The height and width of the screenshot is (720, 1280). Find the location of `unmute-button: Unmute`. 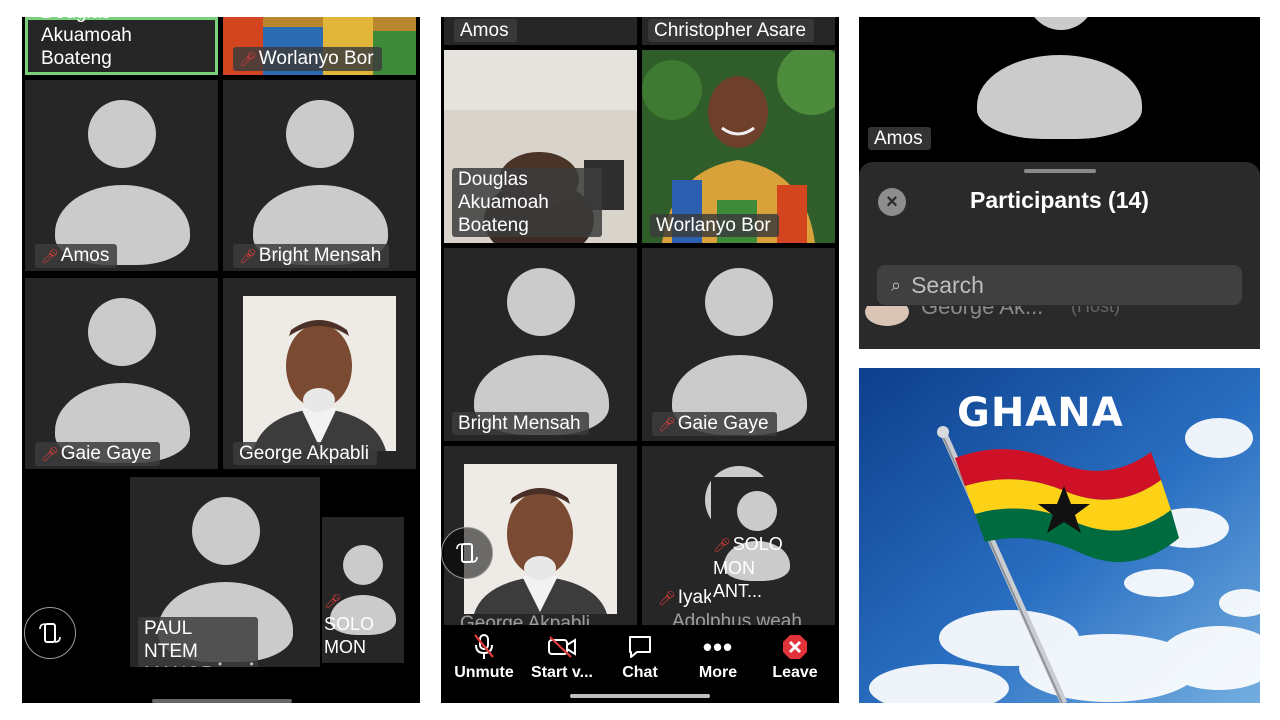

unmute-button: Unmute is located at coordinates (484, 657).